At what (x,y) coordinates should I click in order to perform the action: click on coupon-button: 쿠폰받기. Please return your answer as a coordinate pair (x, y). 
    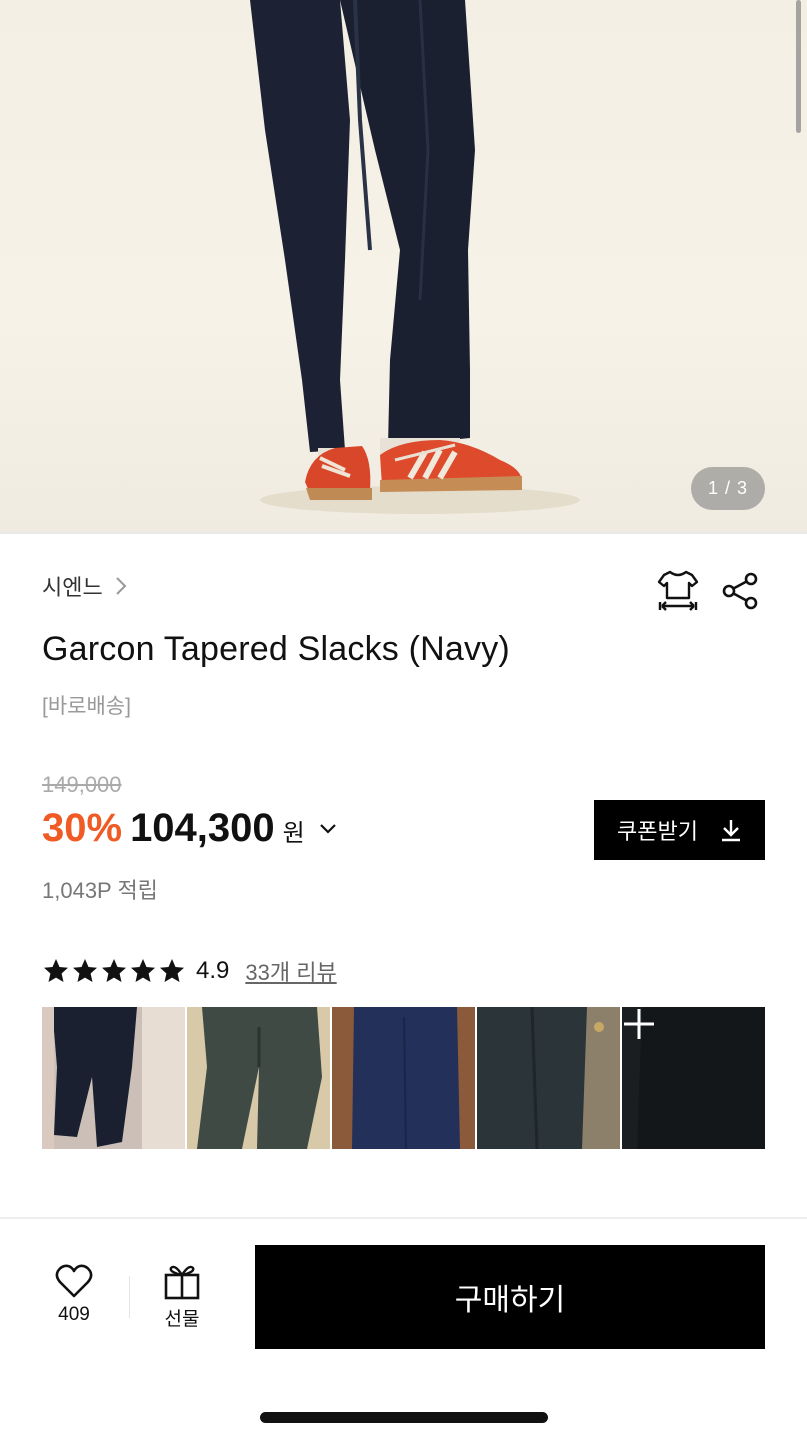
    Looking at the image, I should click on (679, 830).